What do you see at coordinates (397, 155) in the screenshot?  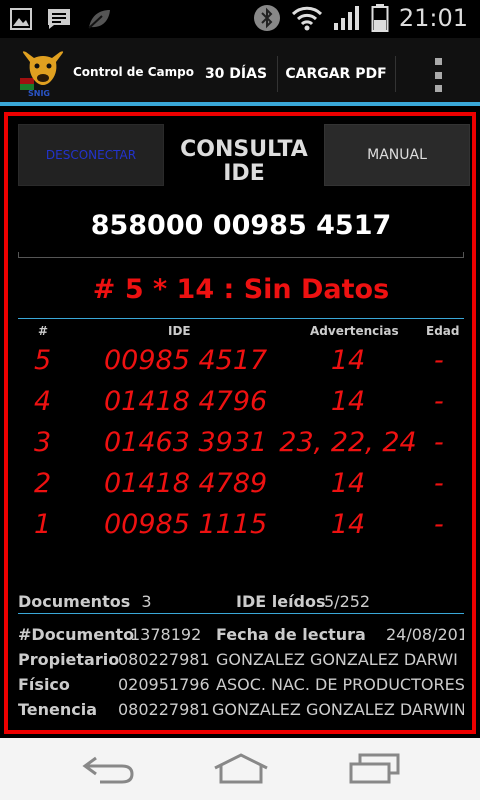 I see `manual-button: MANUAL` at bounding box center [397, 155].